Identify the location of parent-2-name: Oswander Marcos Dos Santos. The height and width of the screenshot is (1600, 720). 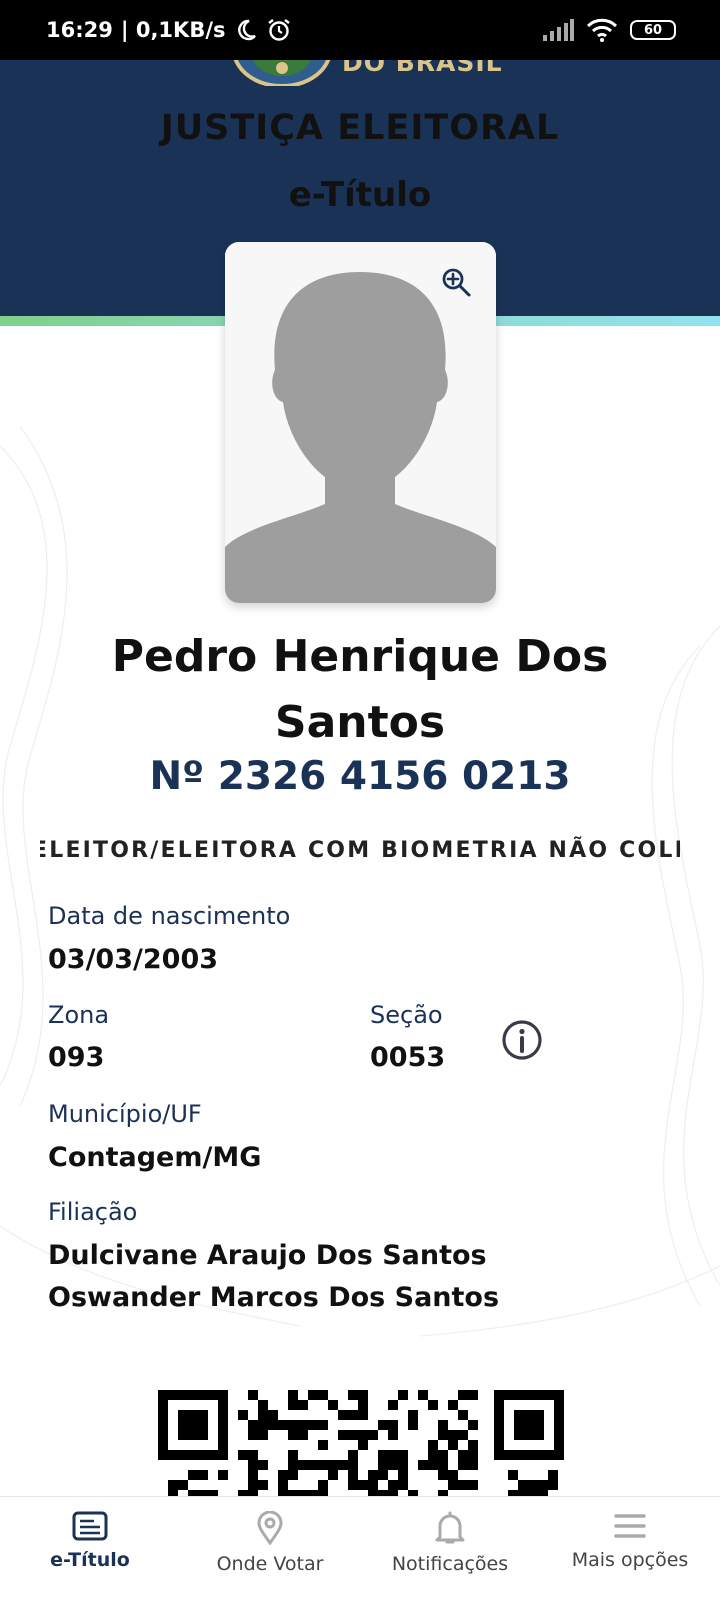
(274, 1297).